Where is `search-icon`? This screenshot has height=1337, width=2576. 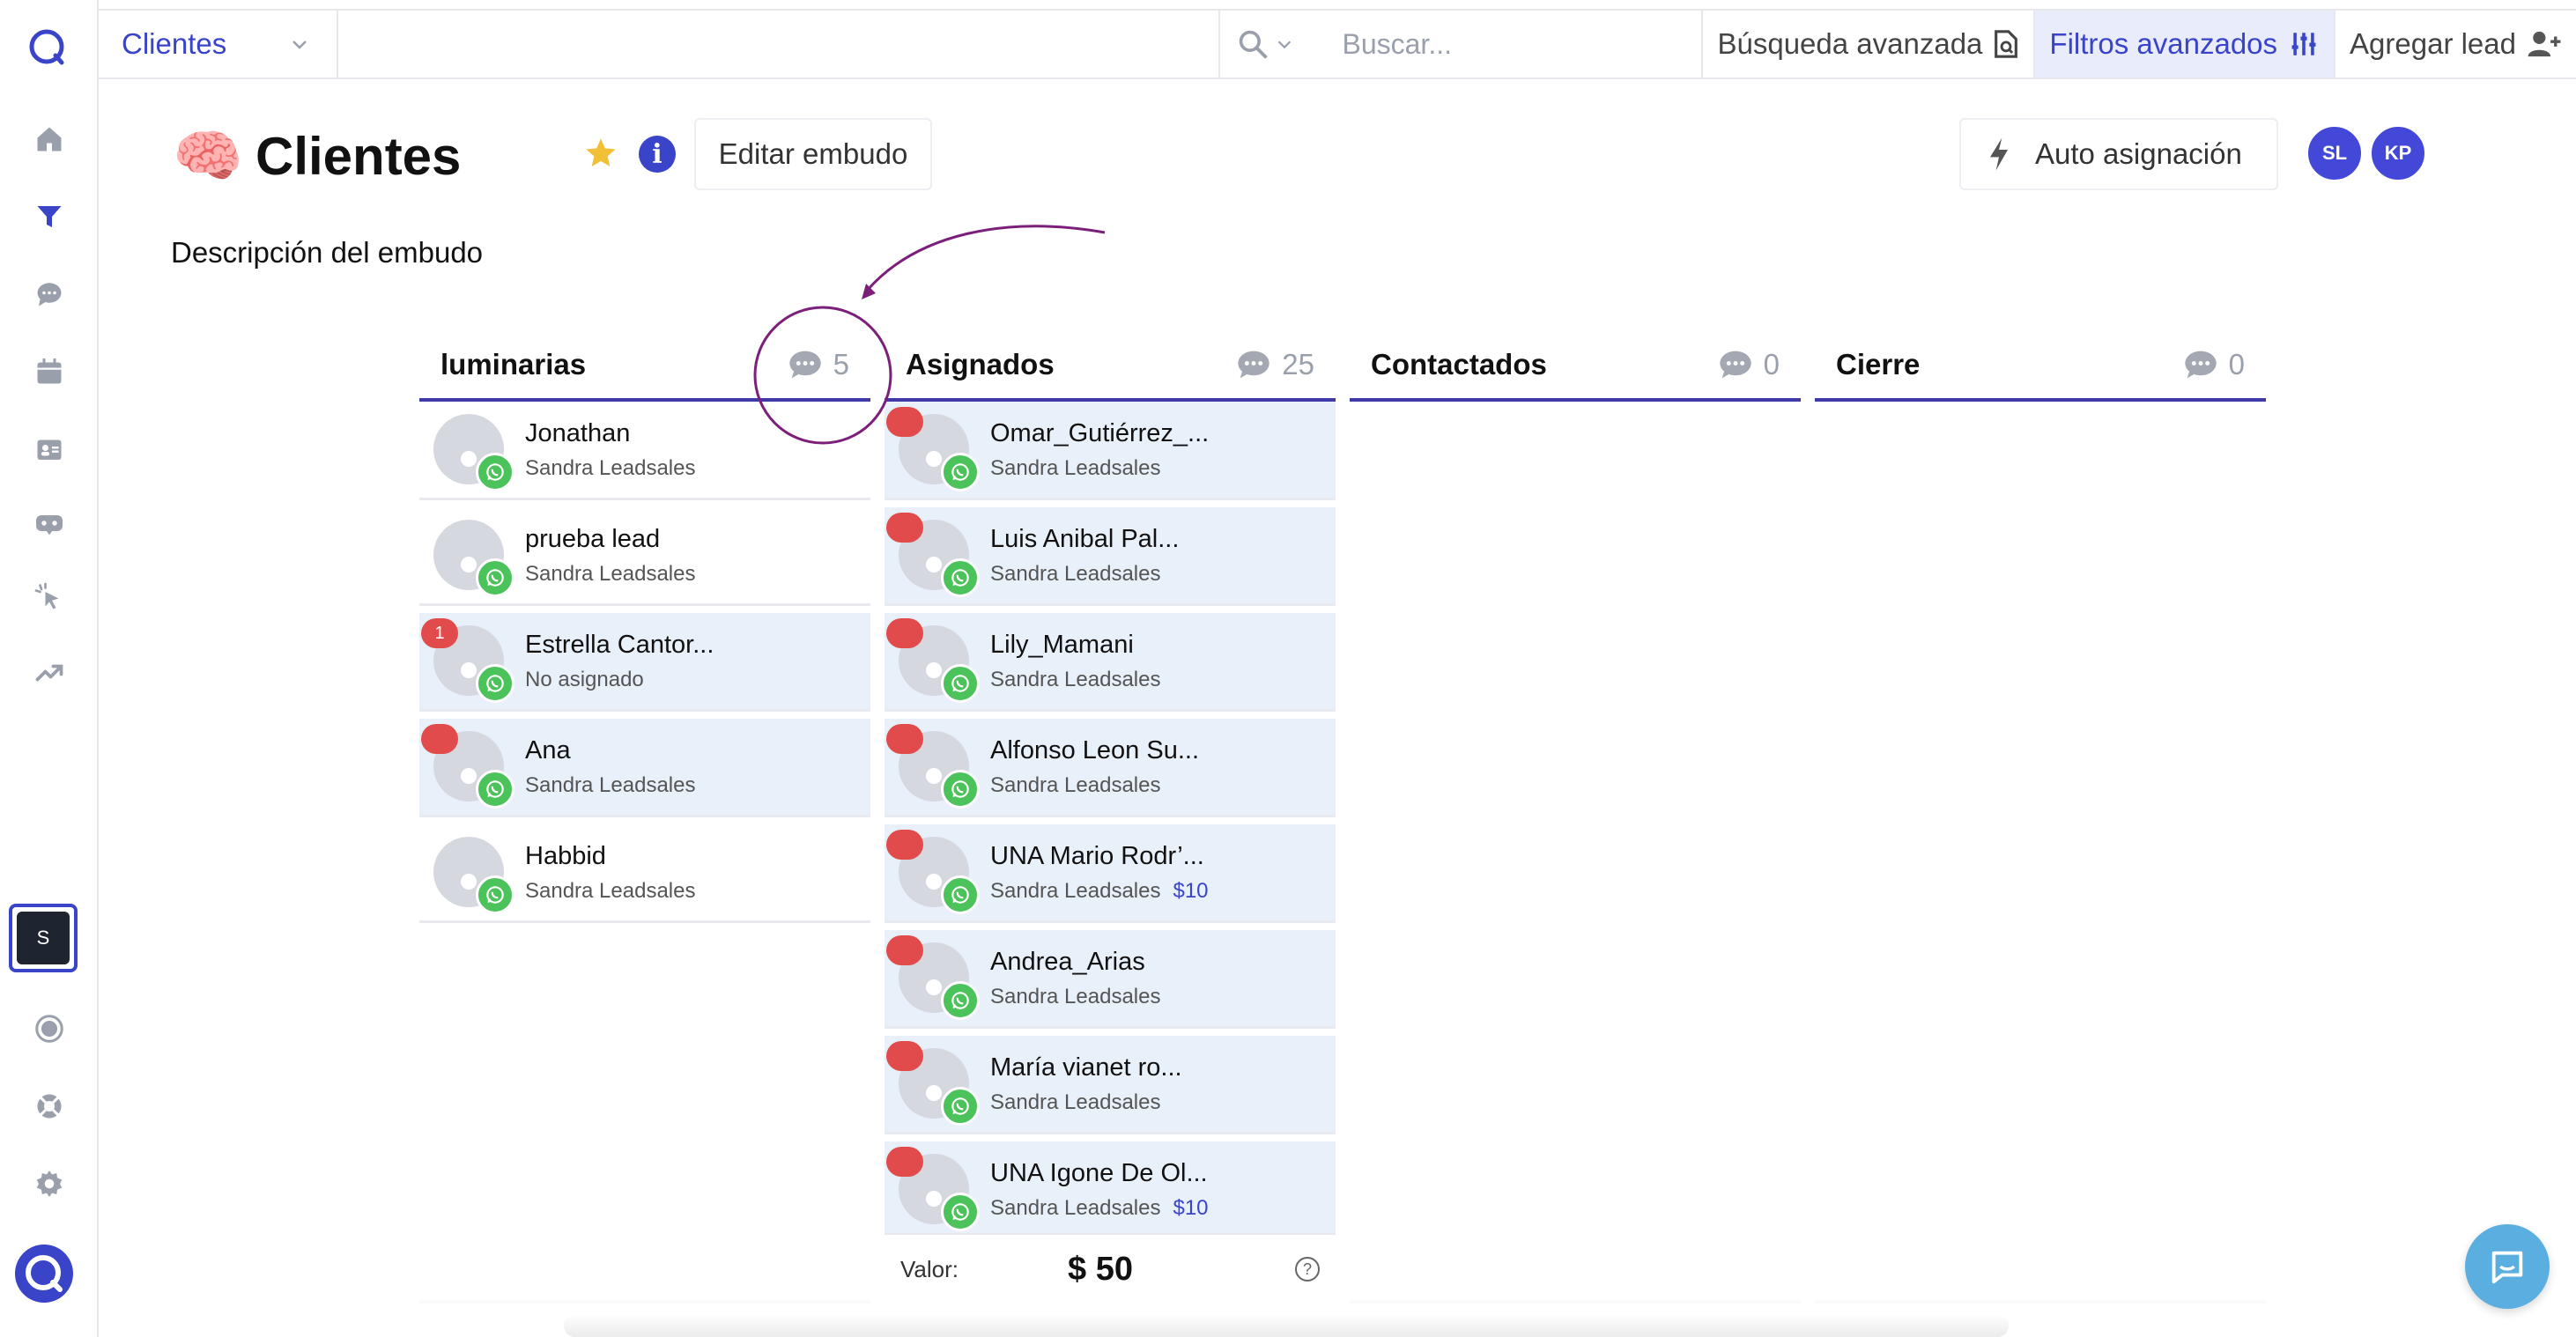 search-icon is located at coordinates (1253, 44).